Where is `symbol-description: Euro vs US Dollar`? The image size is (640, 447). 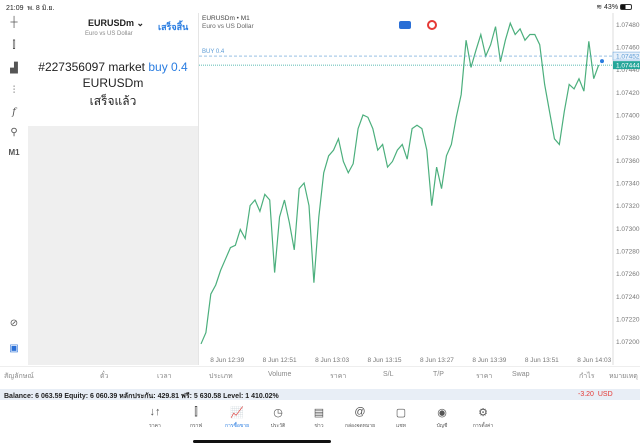 symbol-description: Euro vs US Dollar is located at coordinates (109, 34).